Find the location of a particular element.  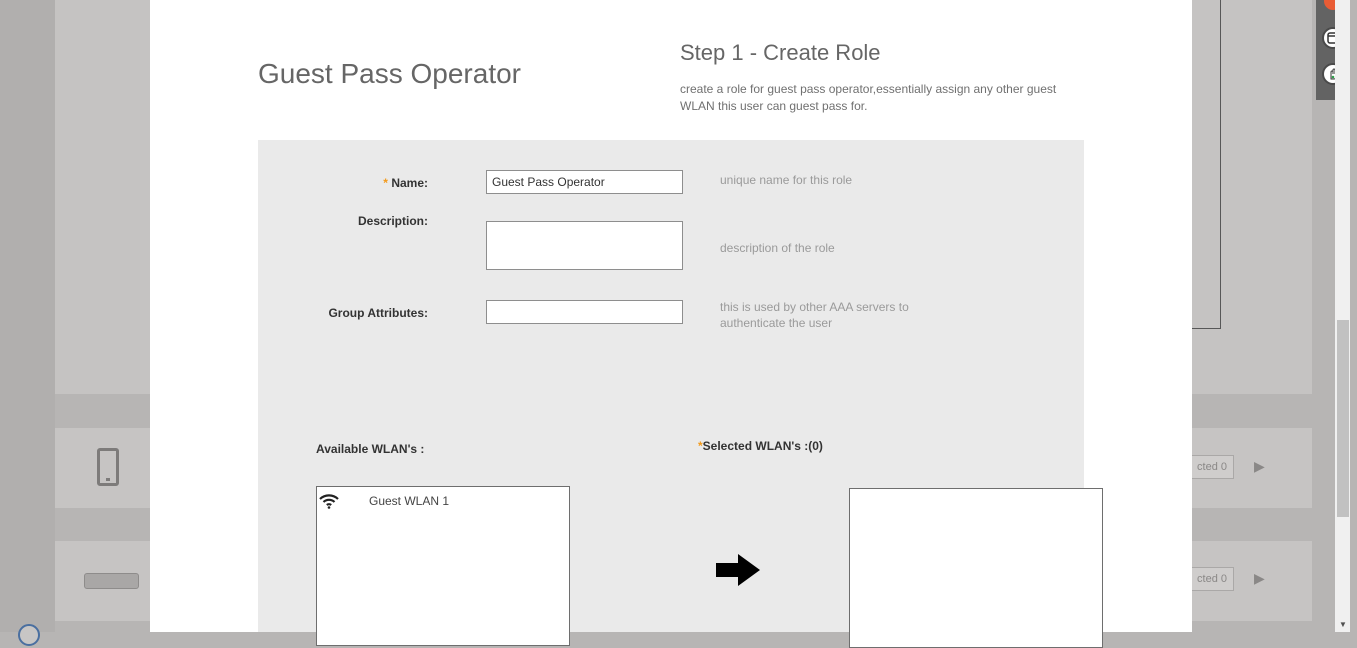

arrow-right-icon is located at coordinates (738, 570).